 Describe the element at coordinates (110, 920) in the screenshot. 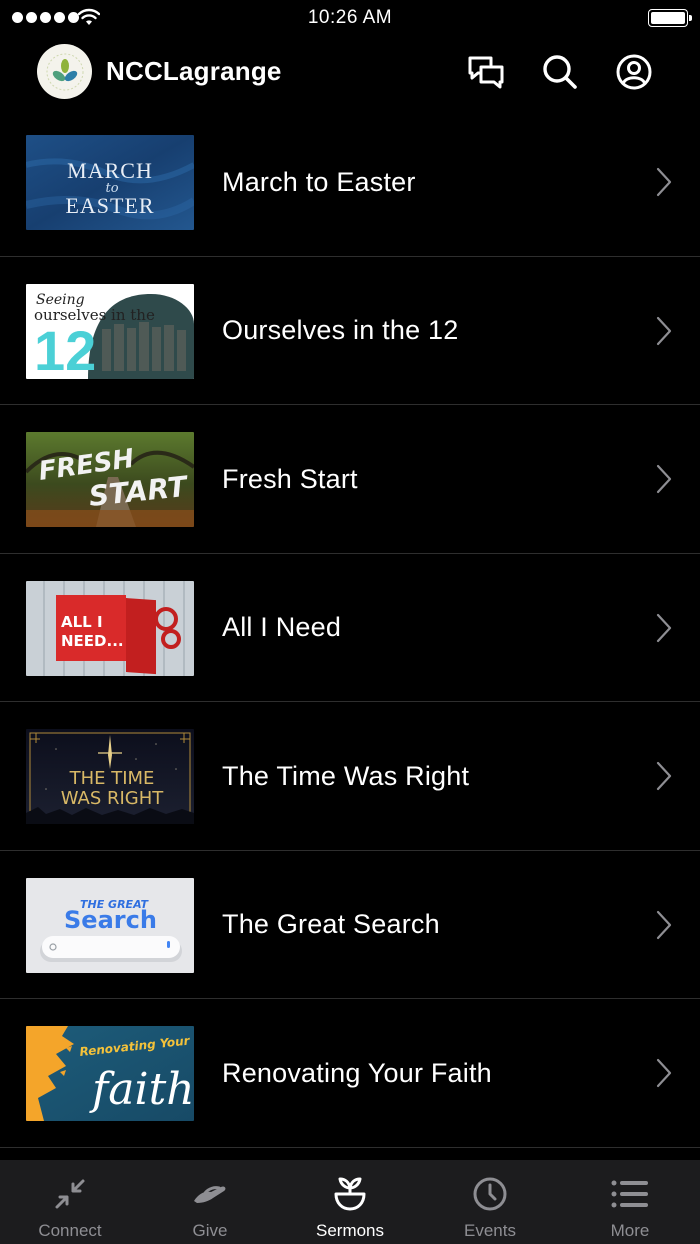

I see `thumb-text: Search` at that location.